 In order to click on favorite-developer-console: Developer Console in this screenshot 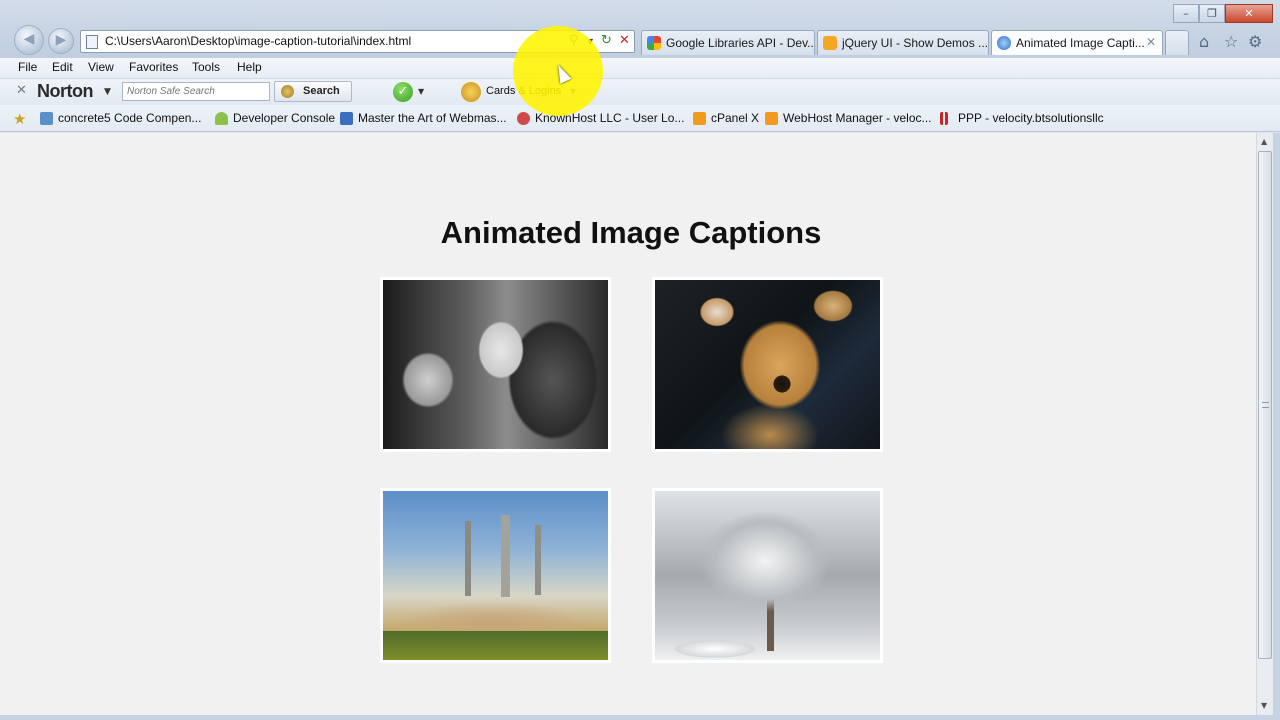, I will do `click(275, 118)`.